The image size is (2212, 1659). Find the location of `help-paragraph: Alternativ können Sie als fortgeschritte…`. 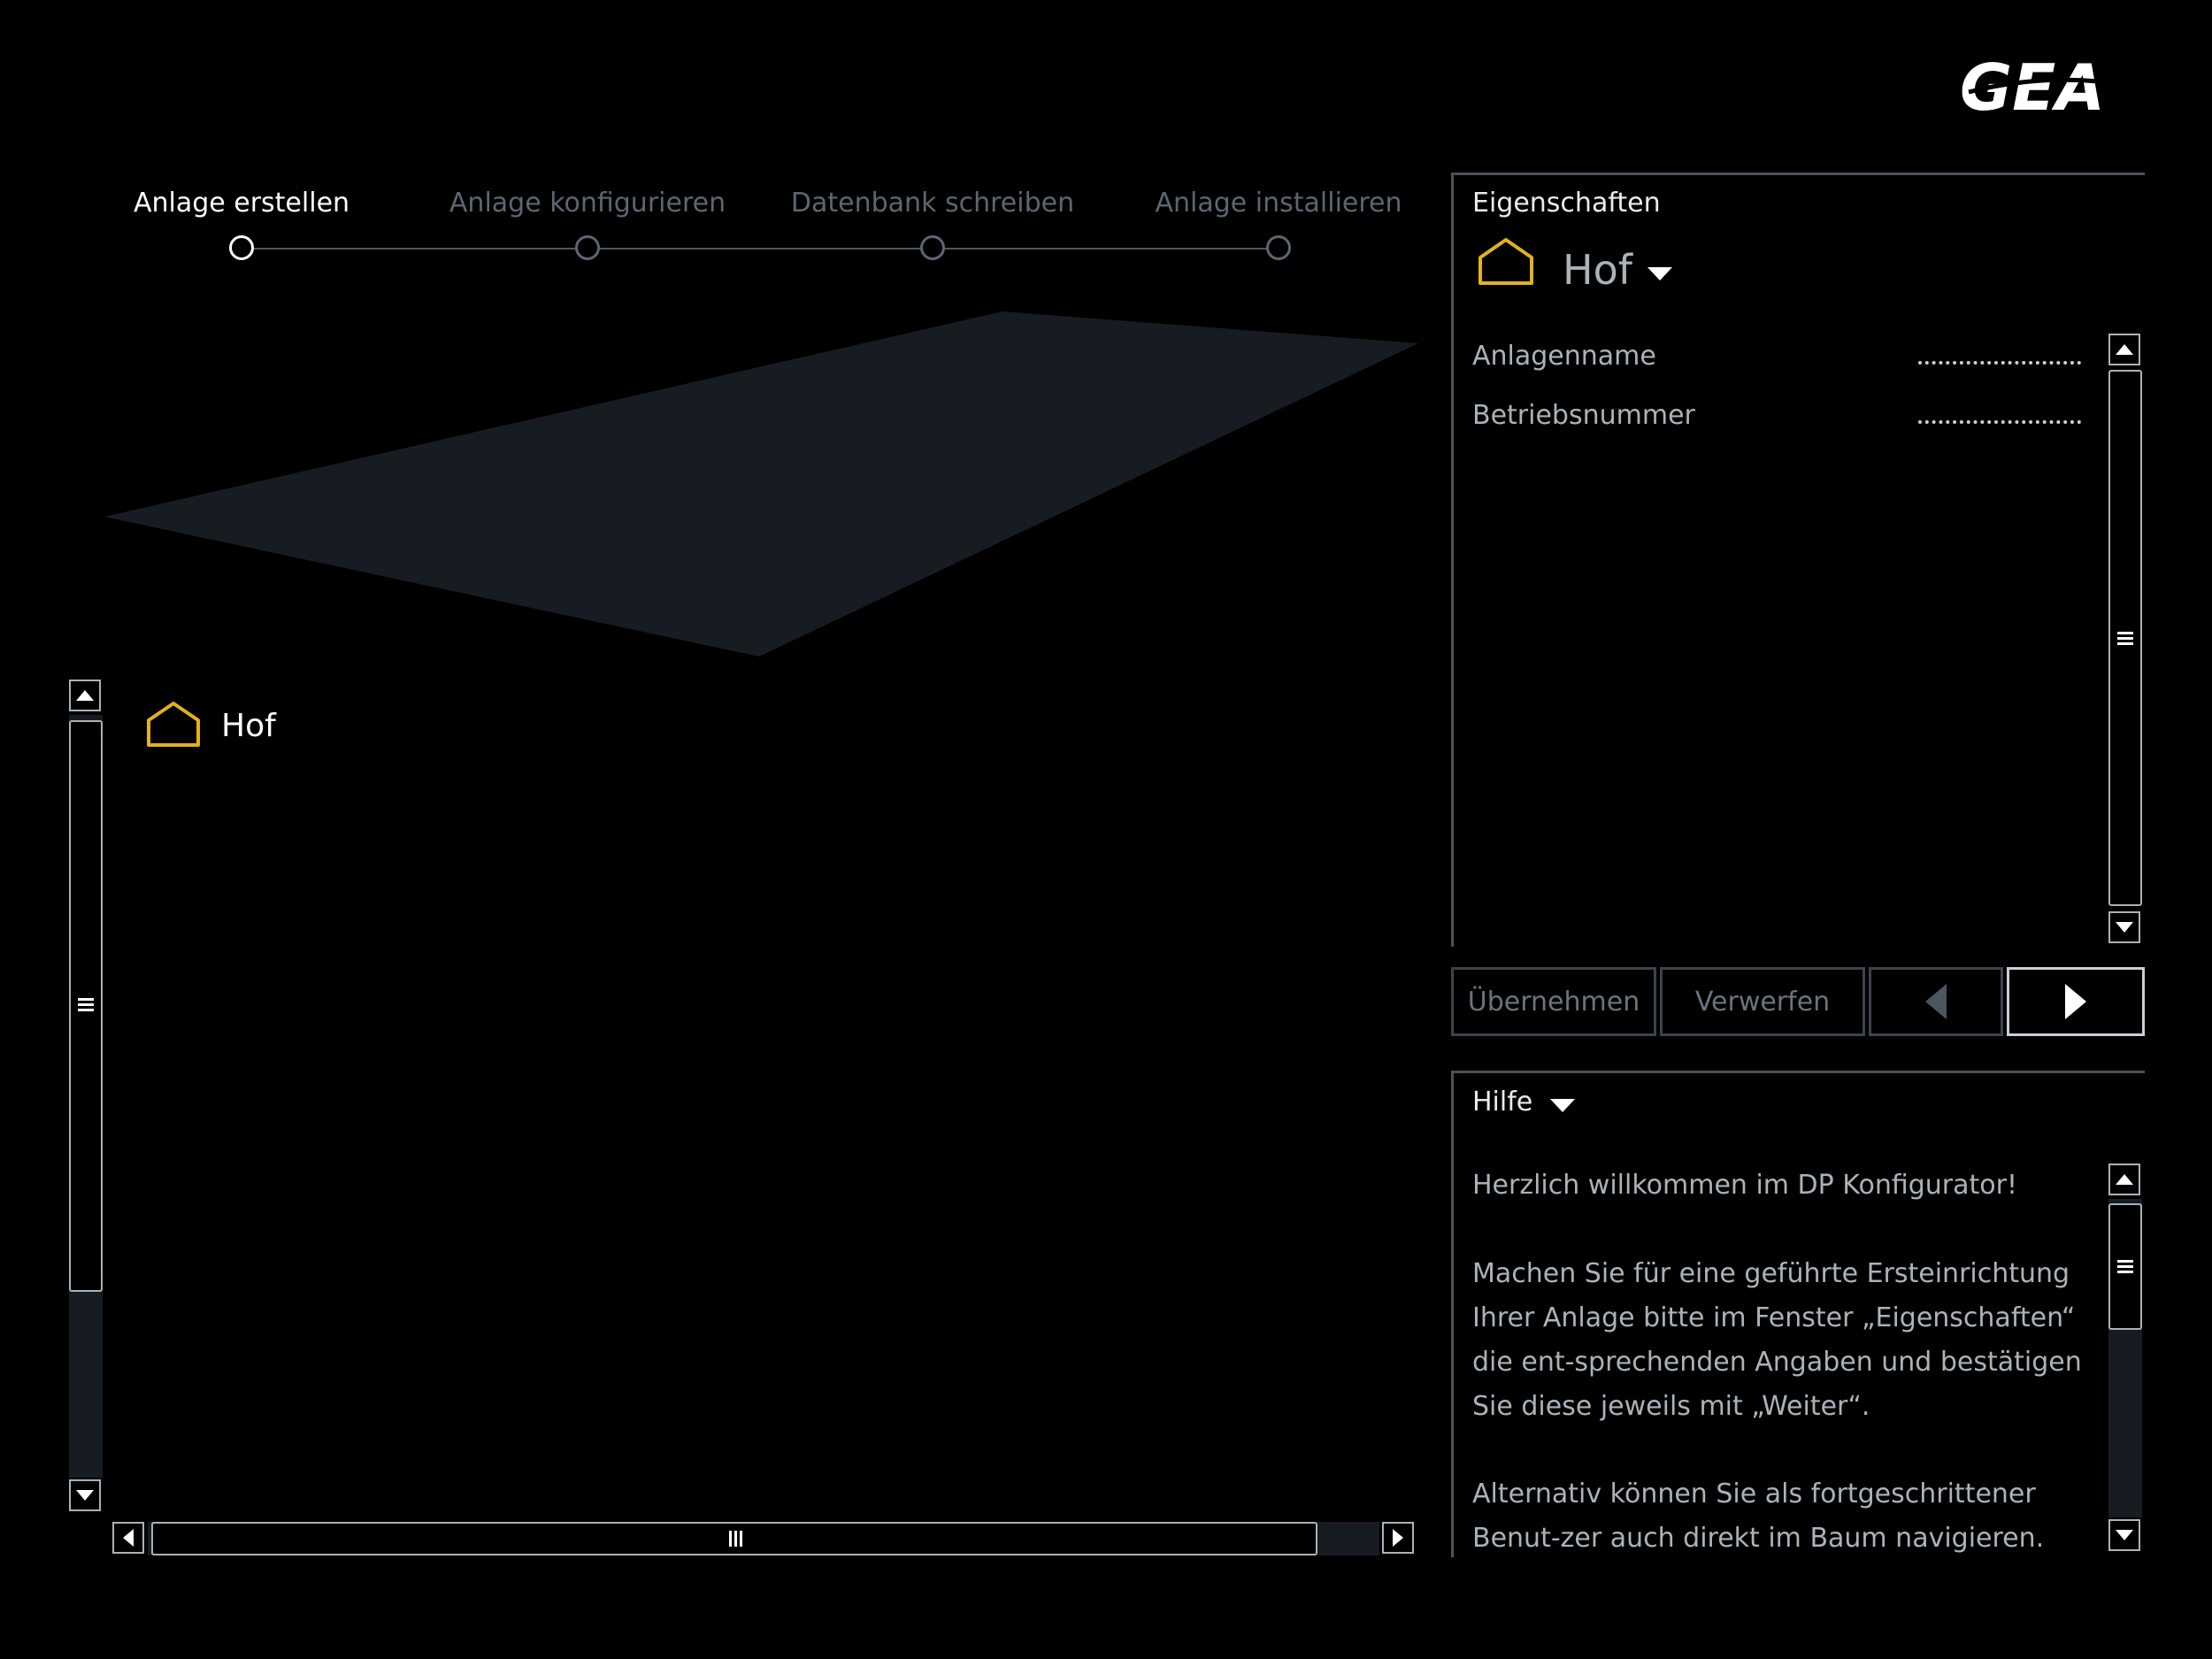

help-paragraph: Alternativ können Sie als fortgeschritte… is located at coordinates (1759, 1517).